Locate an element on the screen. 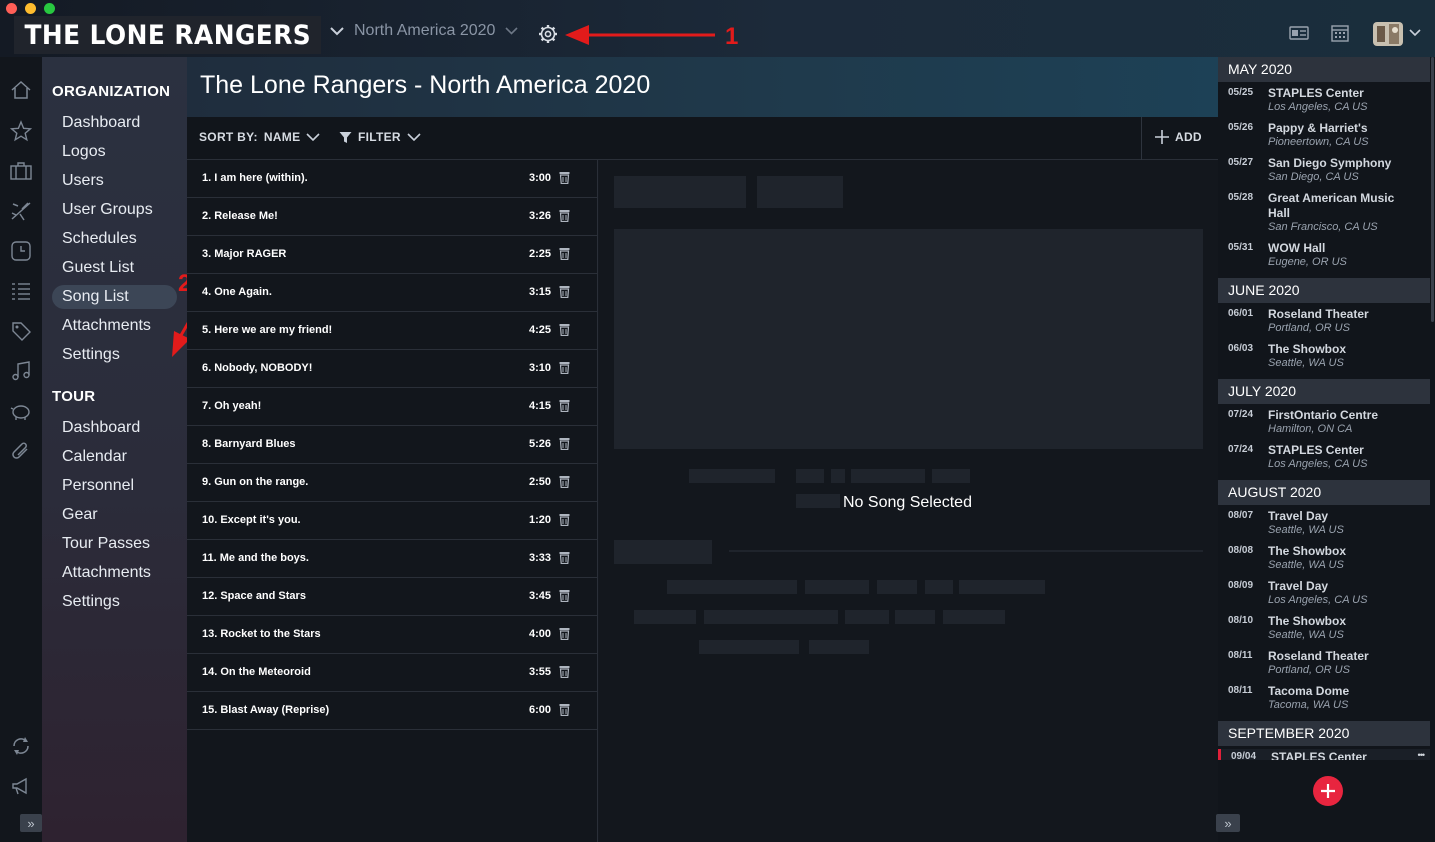 This screenshot has height=842, width=1435. song-row: 10. Except it's you. 1:20 is located at coordinates (392, 521).